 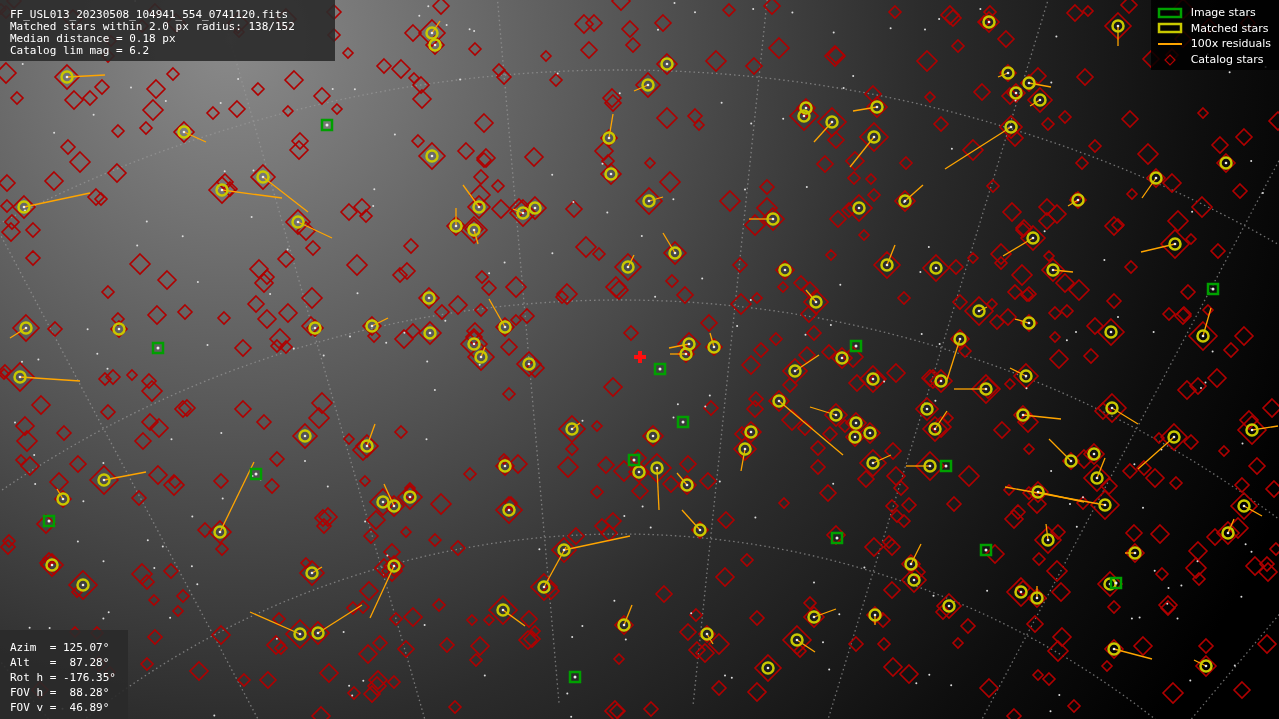 I want to click on center-cross-icon, so click(x=640, y=357).